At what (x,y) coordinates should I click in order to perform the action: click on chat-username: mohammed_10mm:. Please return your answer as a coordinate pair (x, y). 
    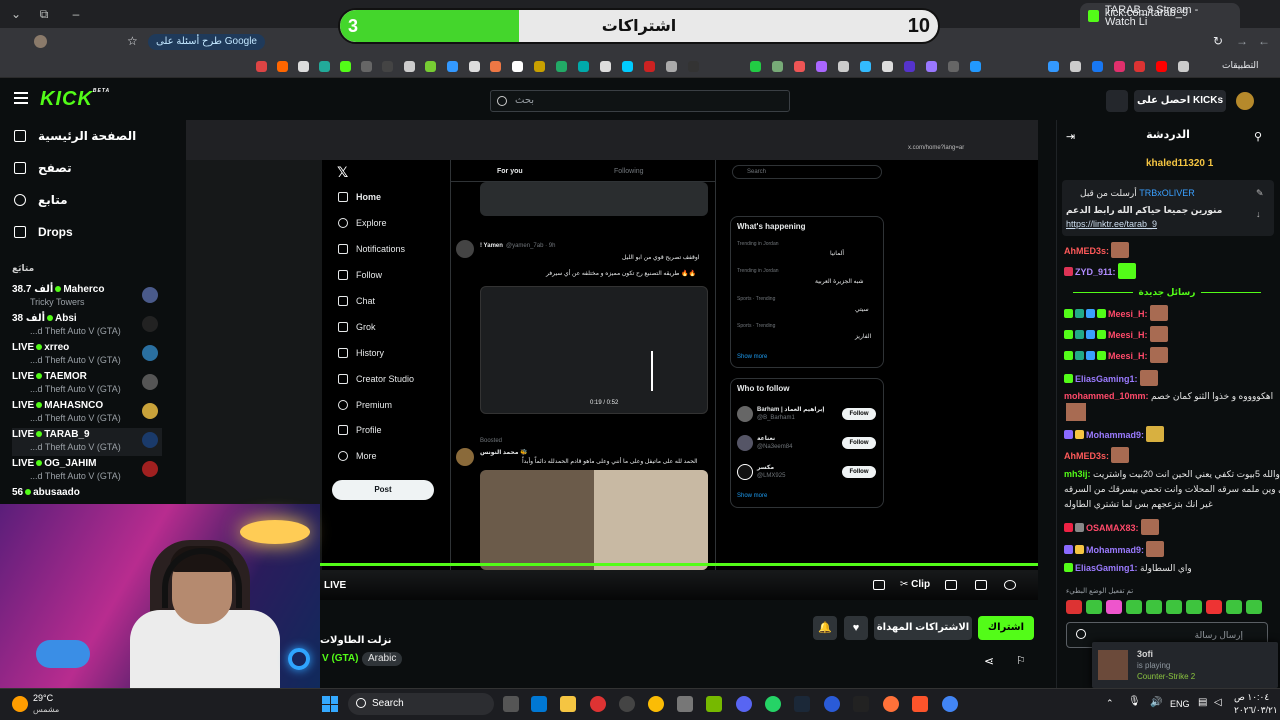
    Looking at the image, I should click on (1106, 396).